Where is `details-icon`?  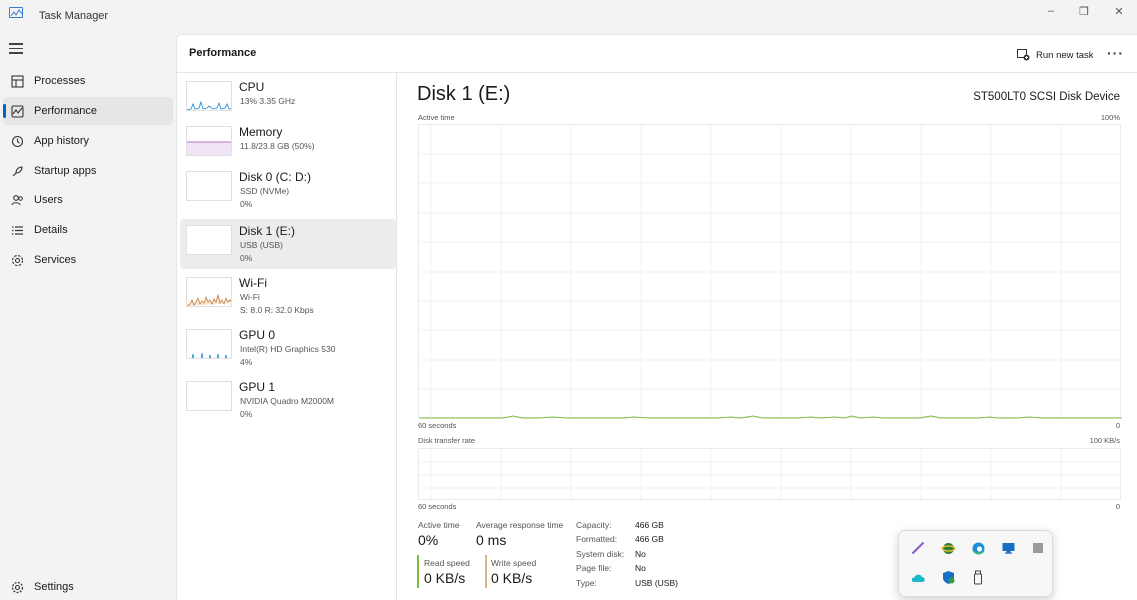 details-icon is located at coordinates (17, 230).